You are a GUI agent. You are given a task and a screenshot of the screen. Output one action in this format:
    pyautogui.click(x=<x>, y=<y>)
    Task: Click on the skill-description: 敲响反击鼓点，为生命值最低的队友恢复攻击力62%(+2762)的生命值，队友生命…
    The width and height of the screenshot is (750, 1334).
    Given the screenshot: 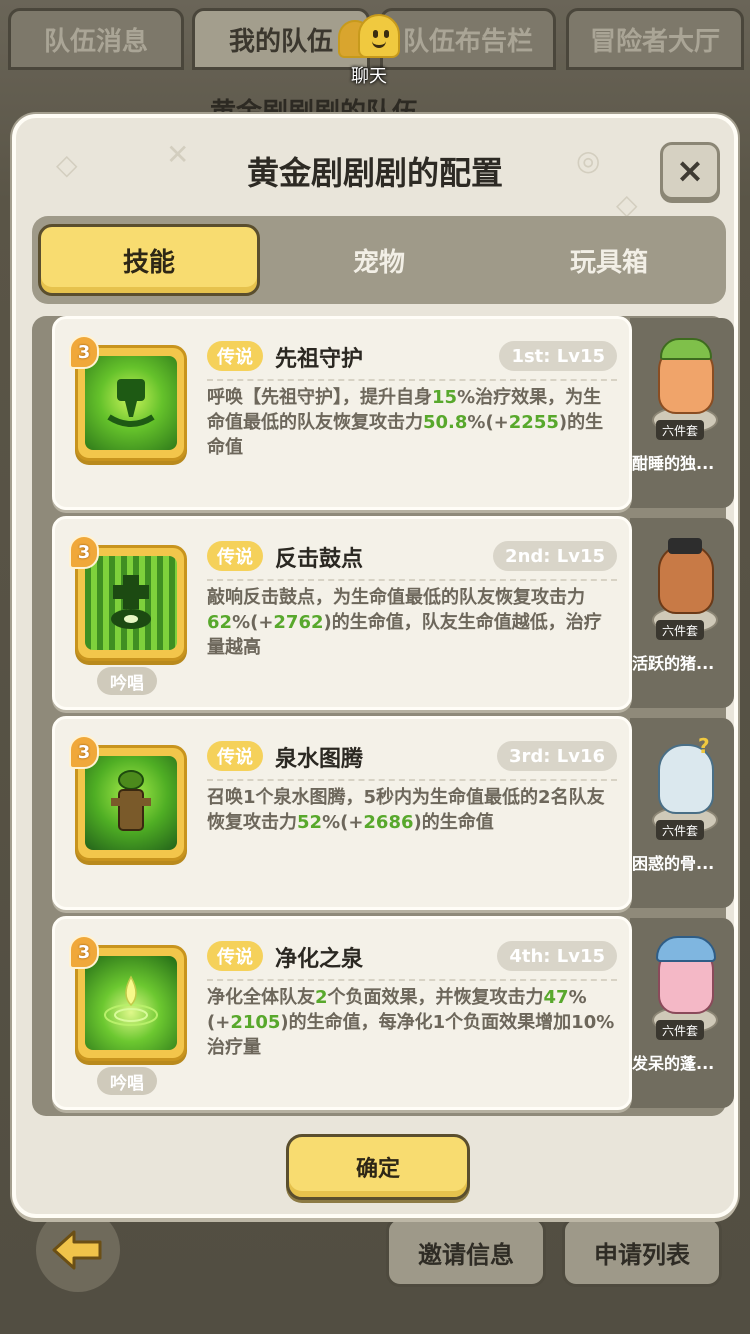 What is the action you would take?
    pyautogui.click(x=412, y=622)
    